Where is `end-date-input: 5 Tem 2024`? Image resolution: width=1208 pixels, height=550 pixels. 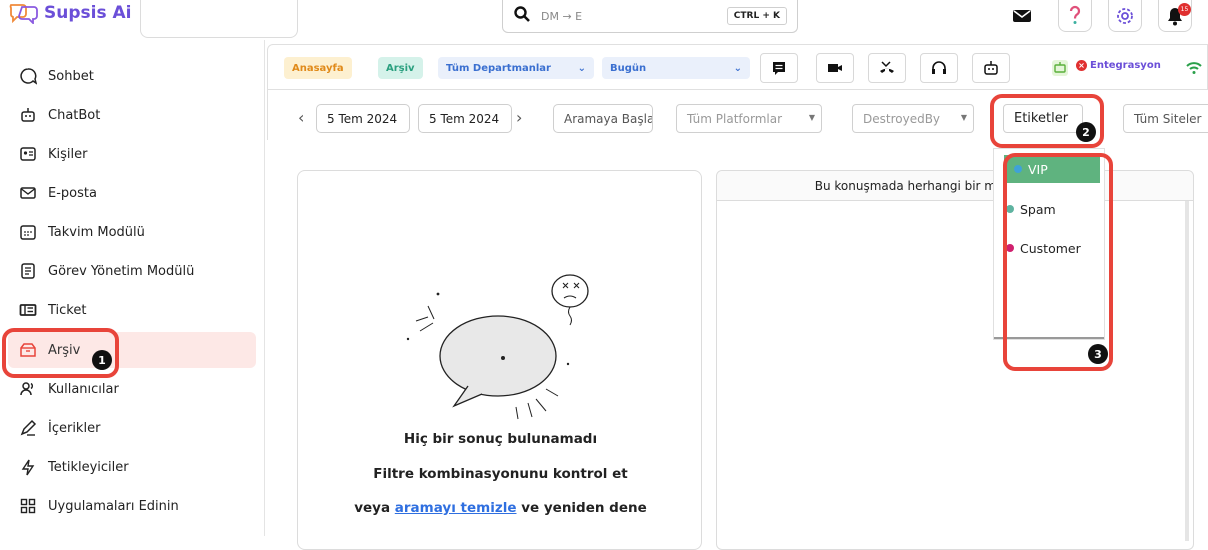 end-date-input: 5 Tem 2024 is located at coordinates (465, 118).